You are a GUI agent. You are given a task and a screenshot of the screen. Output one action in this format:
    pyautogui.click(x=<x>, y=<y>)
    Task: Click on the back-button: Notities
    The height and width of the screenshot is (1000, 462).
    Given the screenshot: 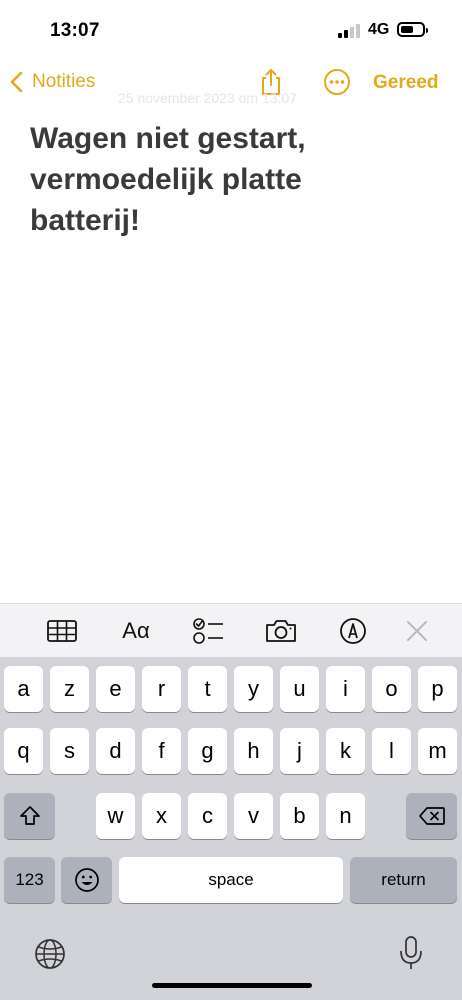 What is the action you would take?
    pyautogui.click(x=51, y=82)
    